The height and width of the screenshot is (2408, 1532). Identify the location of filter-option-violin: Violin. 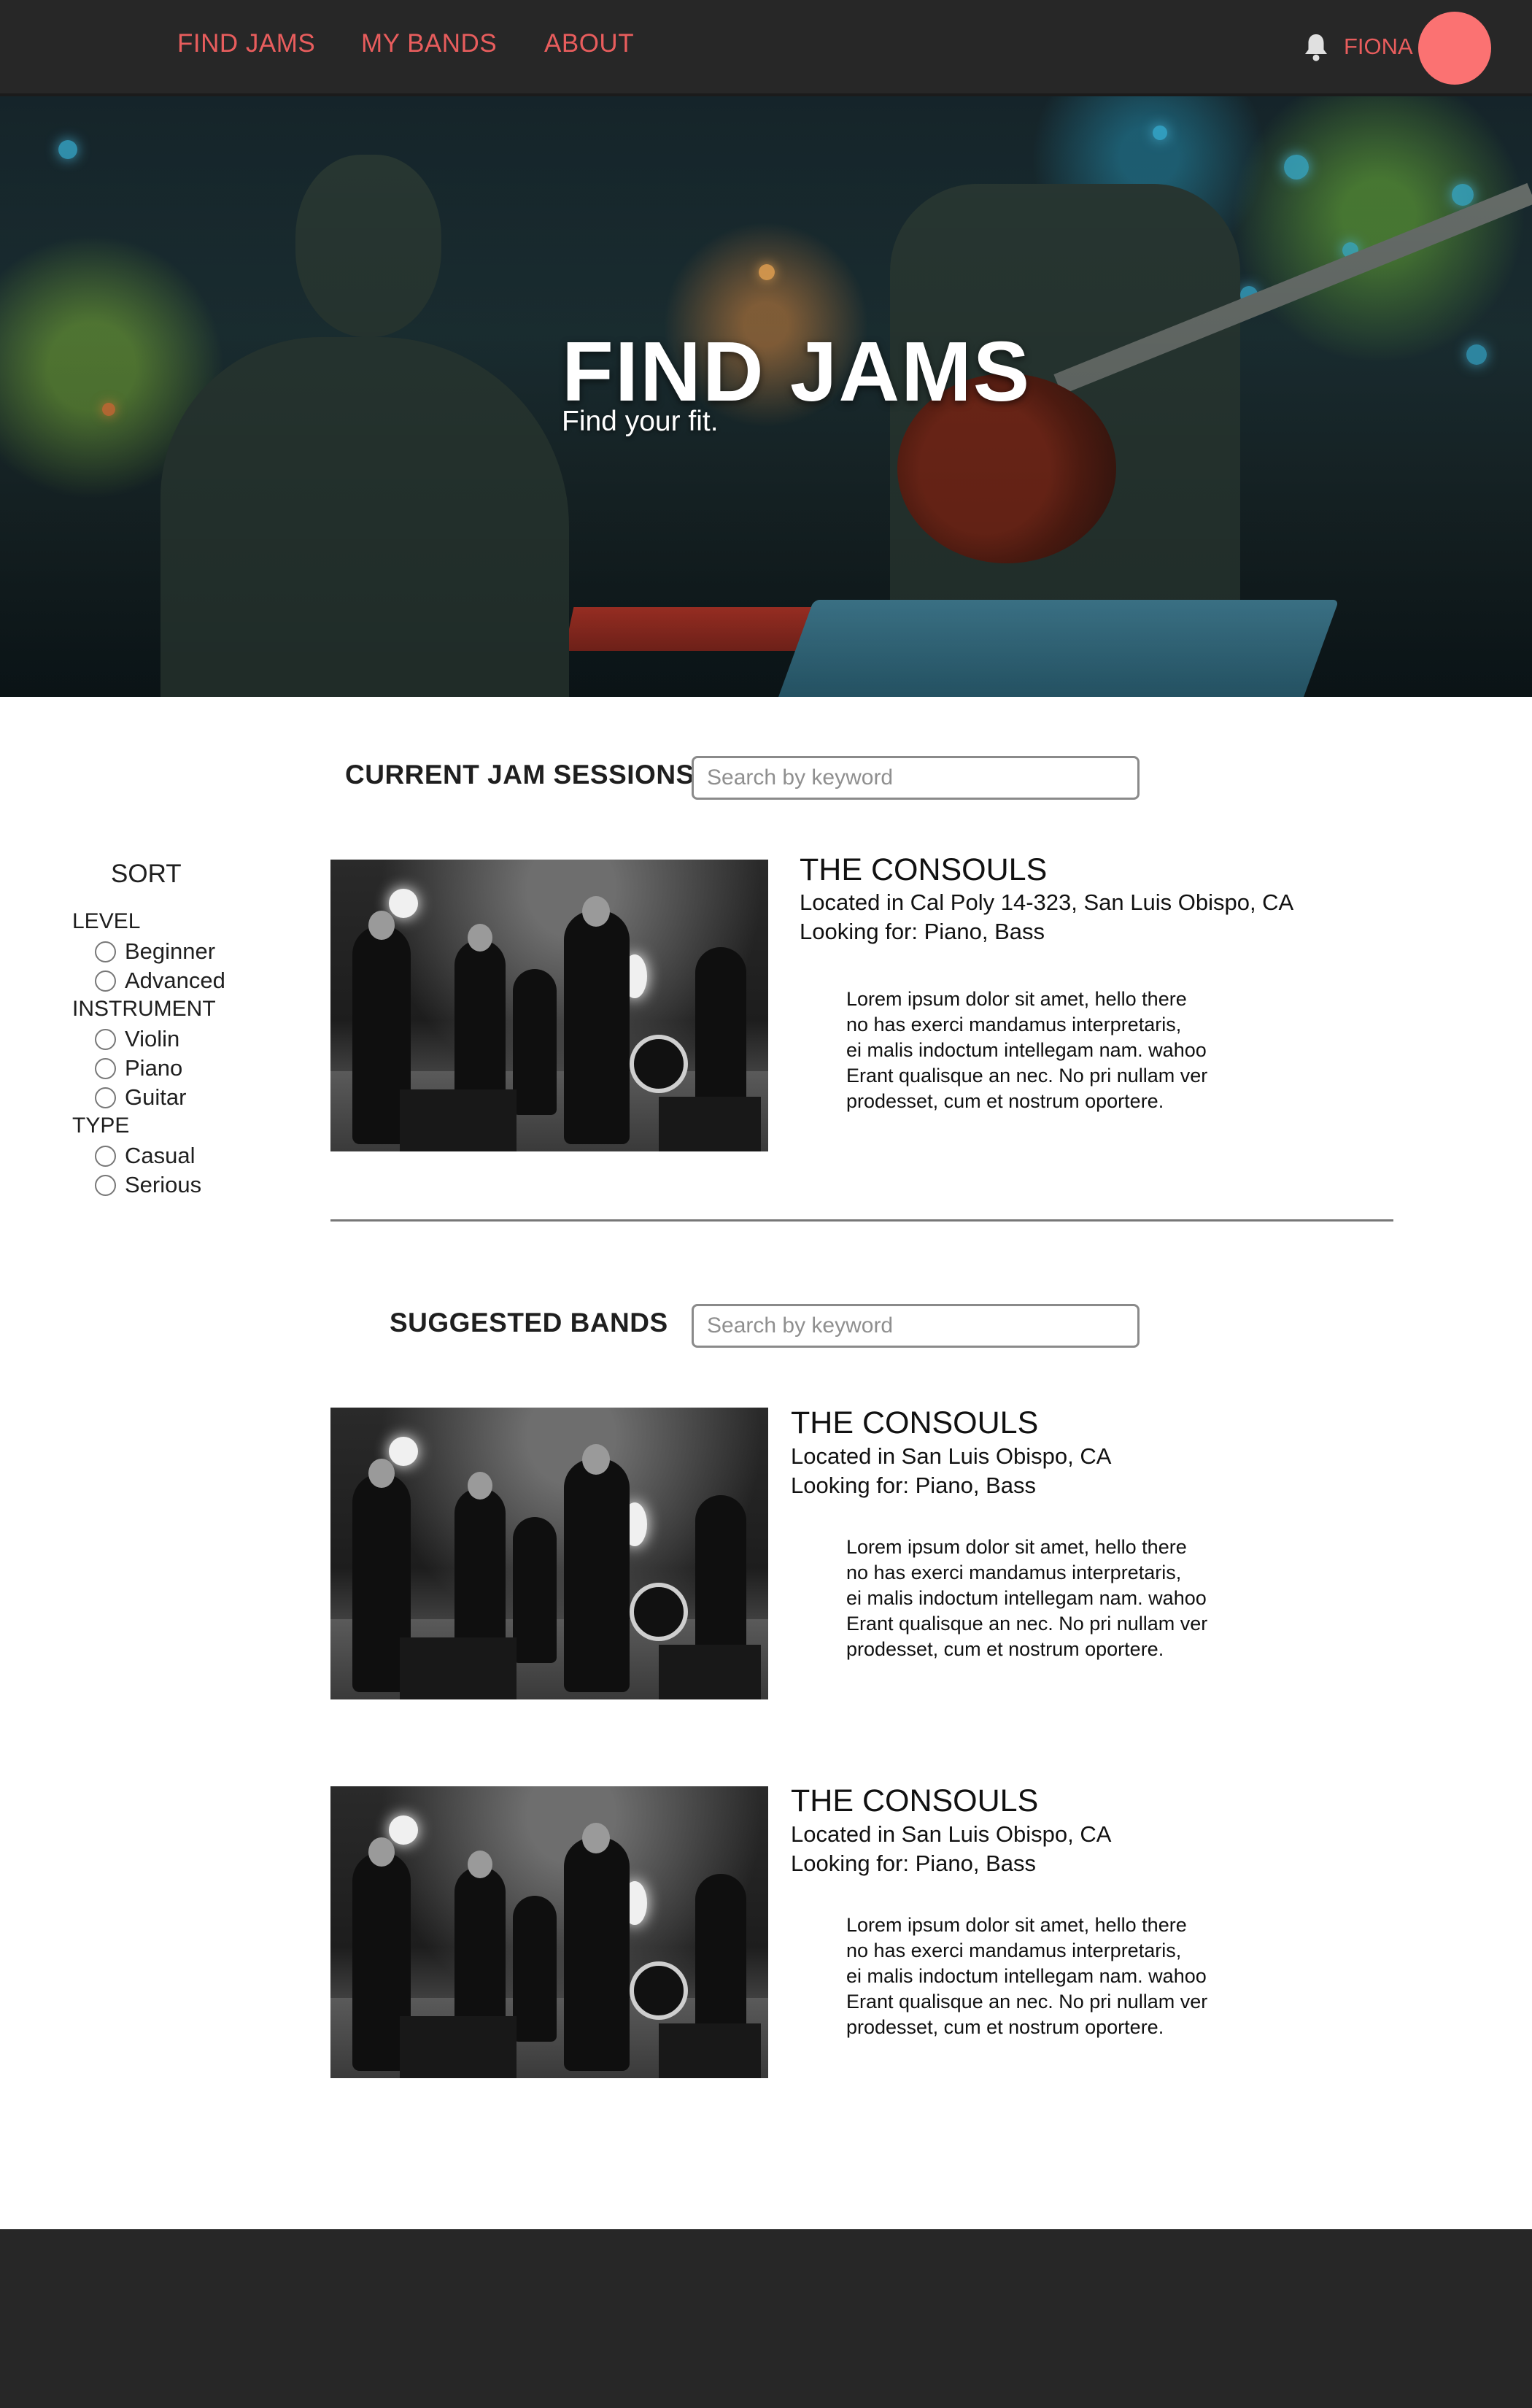
(137, 1039).